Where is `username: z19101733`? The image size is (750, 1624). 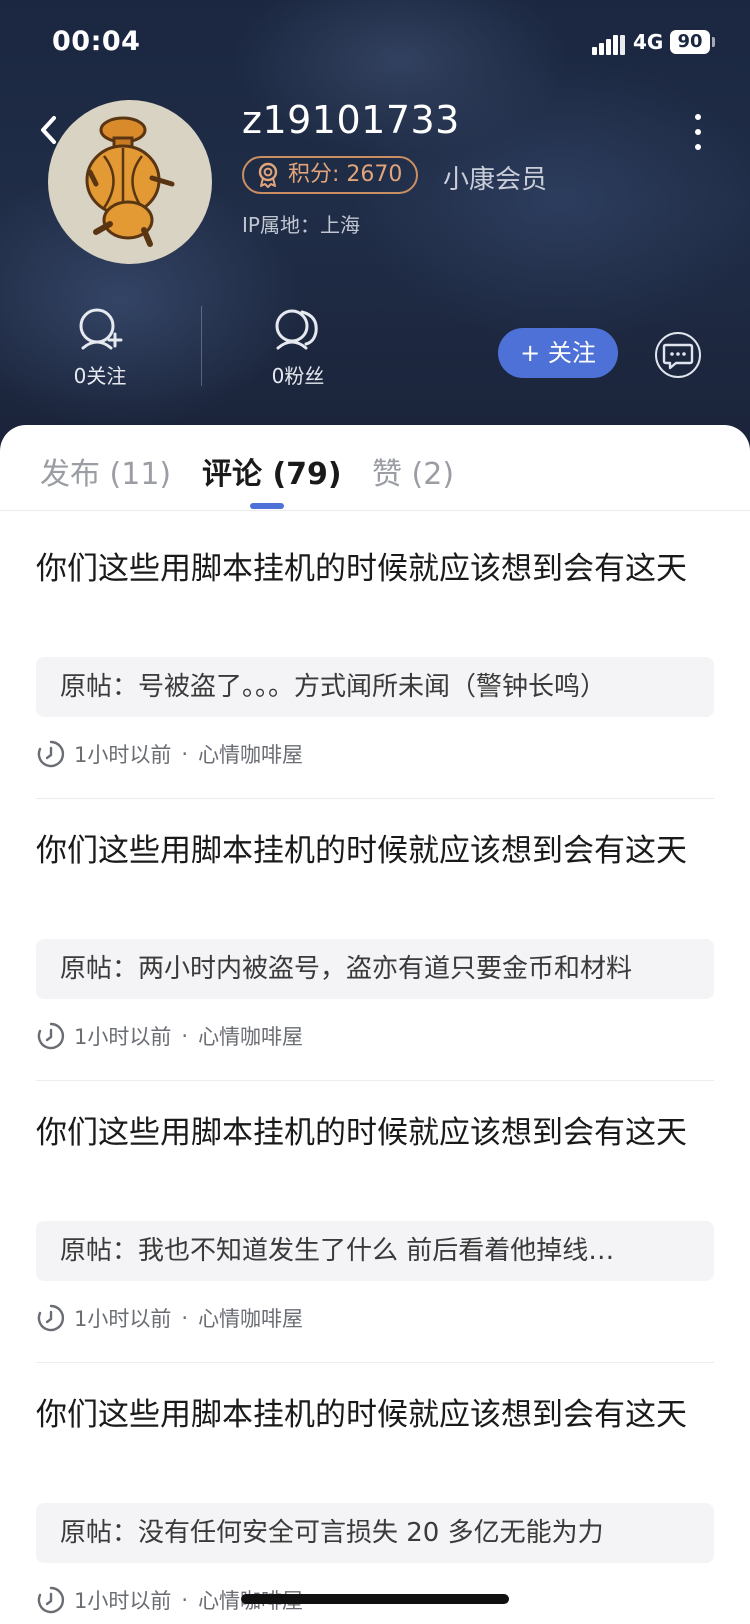
username: z19101733 is located at coordinates (351, 120).